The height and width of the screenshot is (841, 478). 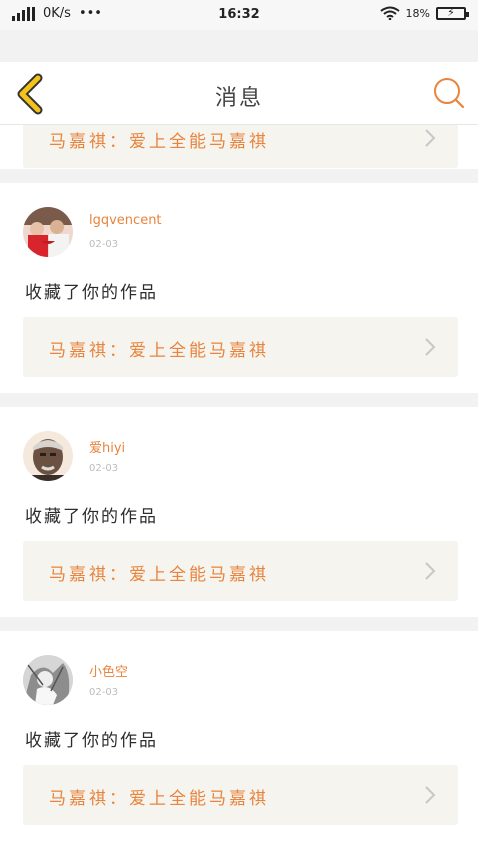 What do you see at coordinates (107, 446) in the screenshot?
I see `username: 爱hiyi` at bounding box center [107, 446].